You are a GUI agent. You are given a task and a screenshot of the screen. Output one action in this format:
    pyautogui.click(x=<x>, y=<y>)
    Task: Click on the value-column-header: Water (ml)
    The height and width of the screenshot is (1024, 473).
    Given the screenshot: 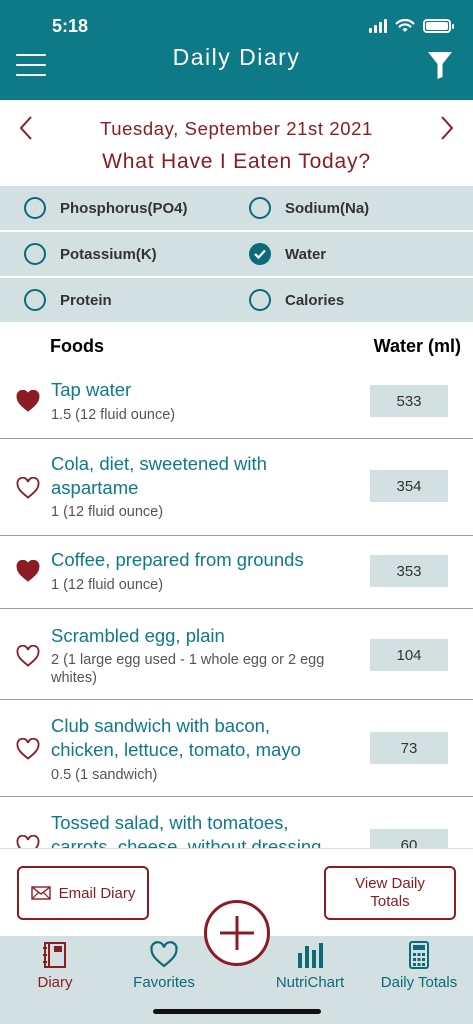 What is the action you would take?
    pyautogui.click(x=417, y=346)
    